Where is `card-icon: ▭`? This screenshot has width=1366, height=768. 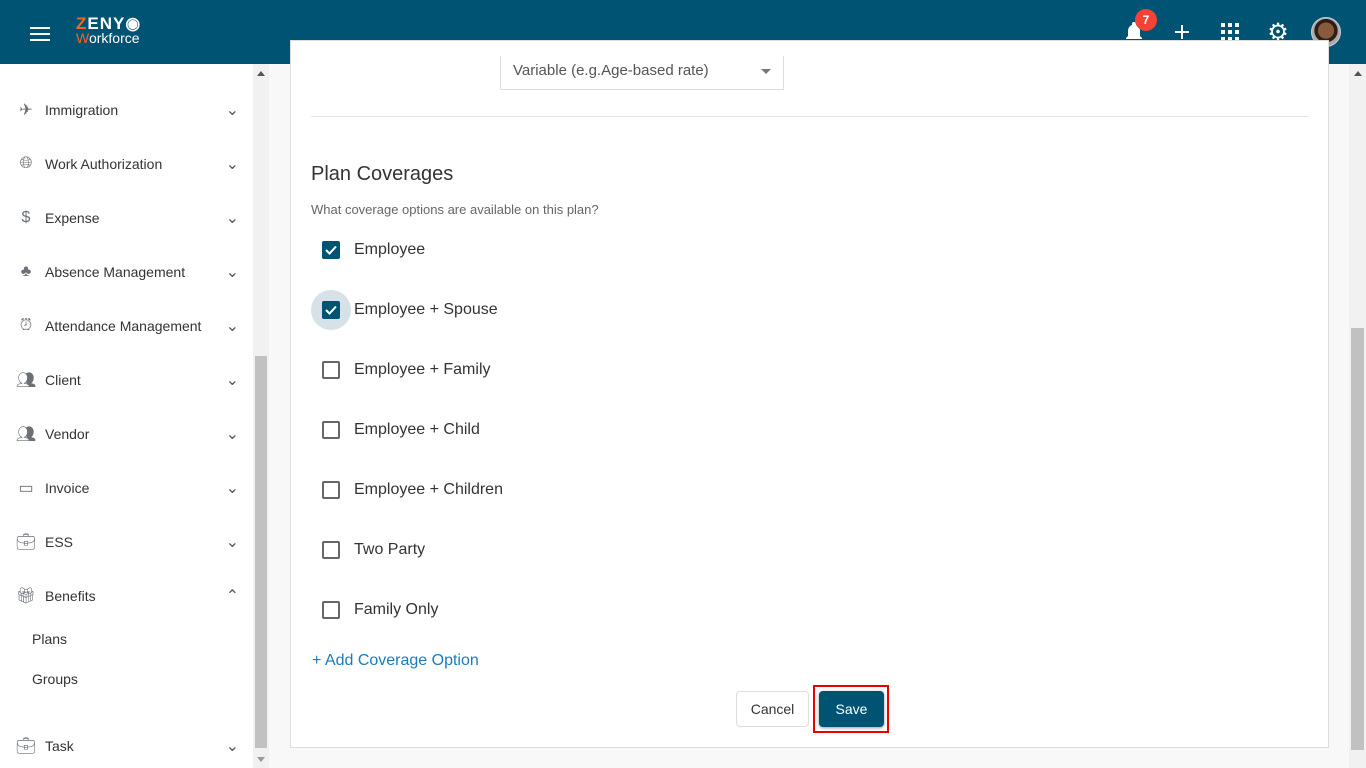 card-icon: ▭ is located at coordinates (26, 488).